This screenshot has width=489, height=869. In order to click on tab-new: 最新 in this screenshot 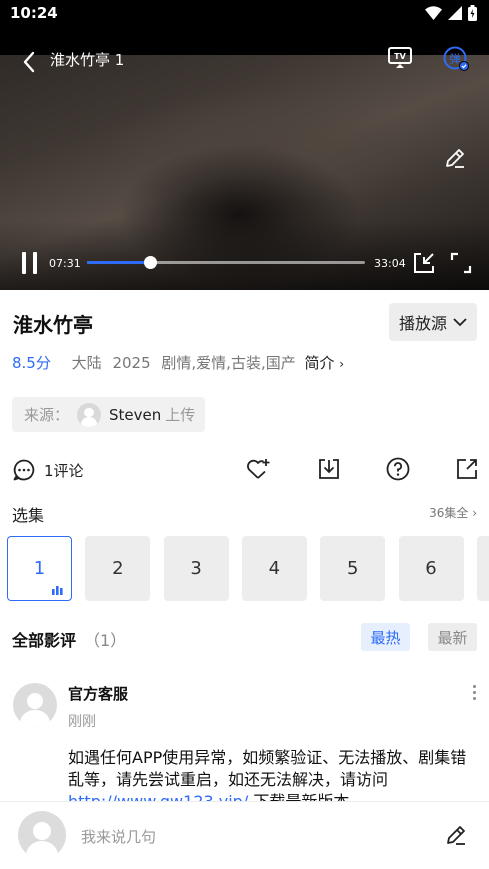, I will do `click(452, 637)`.